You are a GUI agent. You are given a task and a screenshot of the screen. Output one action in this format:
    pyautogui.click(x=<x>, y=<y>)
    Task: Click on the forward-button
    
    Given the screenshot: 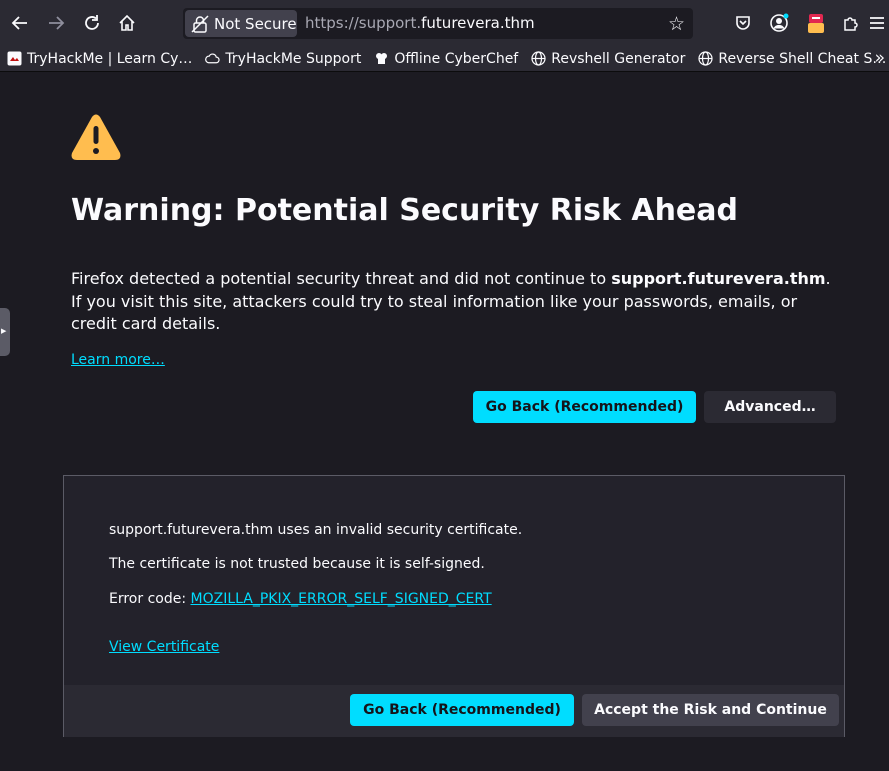 What is the action you would take?
    pyautogui.click(x=56, y=23)
    